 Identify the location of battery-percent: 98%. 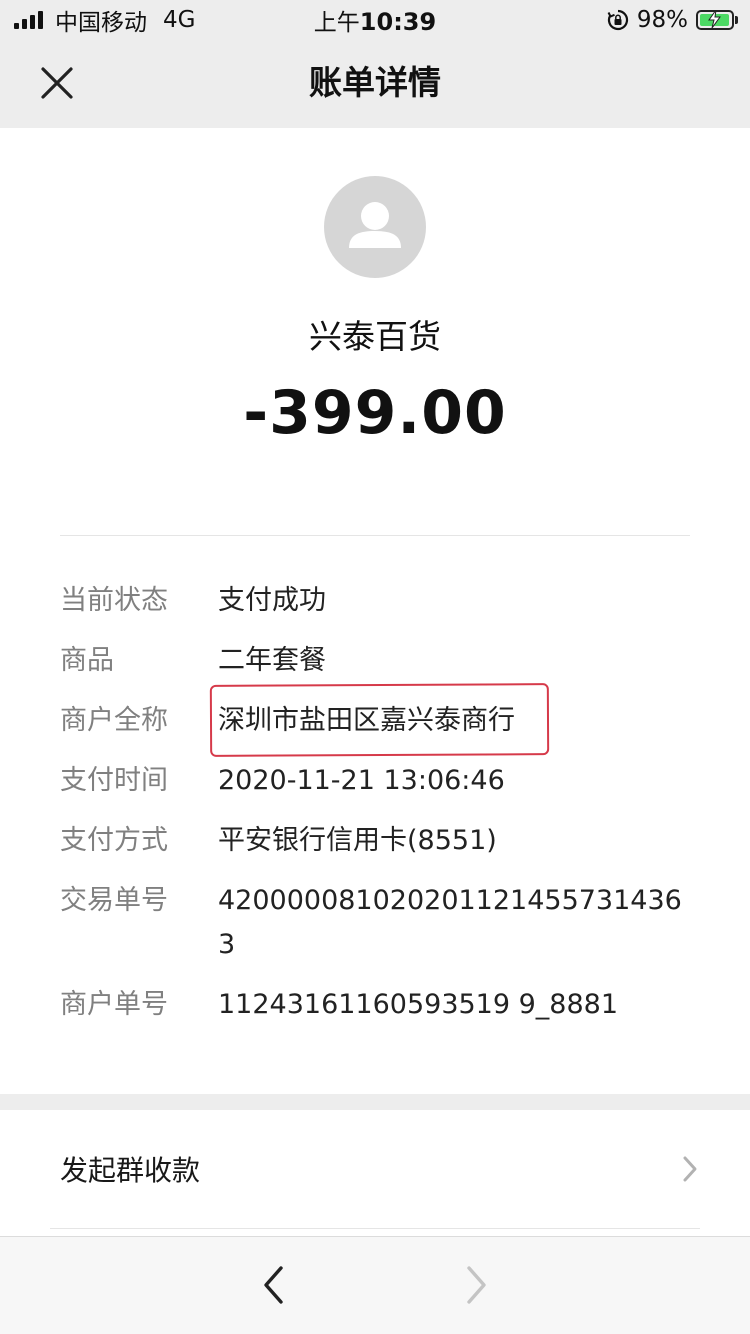
(662, 20).